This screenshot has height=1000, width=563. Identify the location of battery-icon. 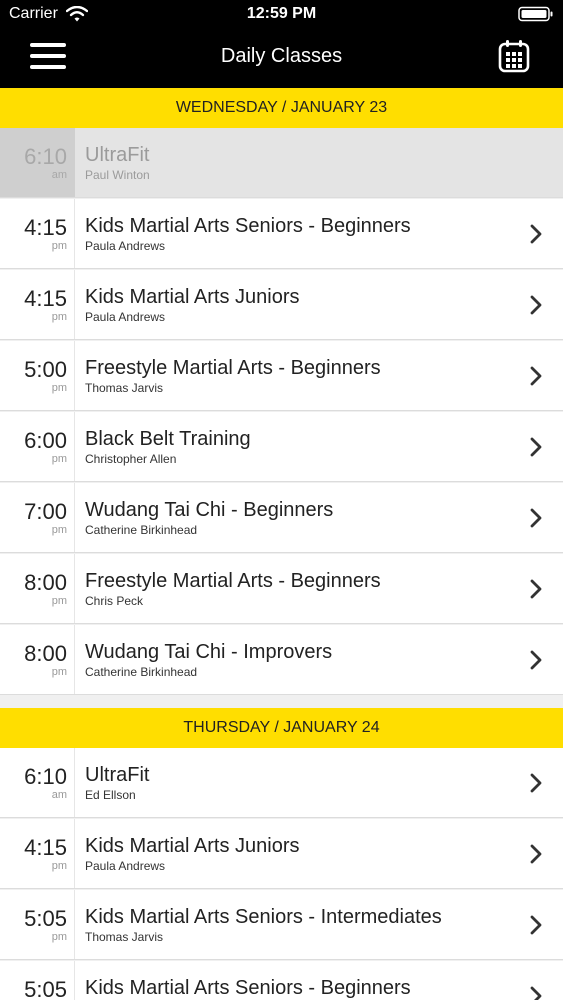
(535, 14).